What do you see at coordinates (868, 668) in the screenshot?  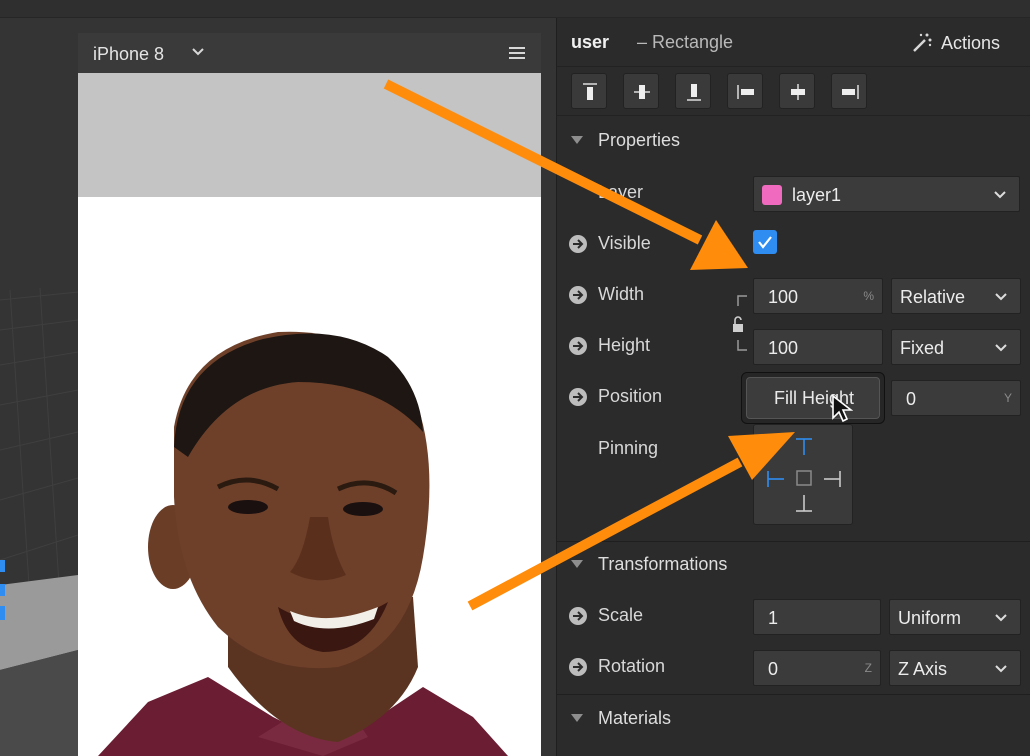 I see `rotation-unit: Z` at bounding box center [868, 668].